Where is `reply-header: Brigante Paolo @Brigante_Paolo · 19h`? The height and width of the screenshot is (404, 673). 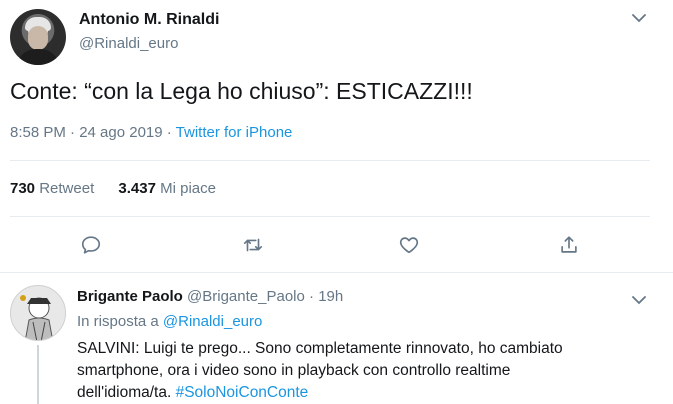 reply-header: Brigante Paolo @Brigante_Paolo · 19h is located at coordinates (210, 296).